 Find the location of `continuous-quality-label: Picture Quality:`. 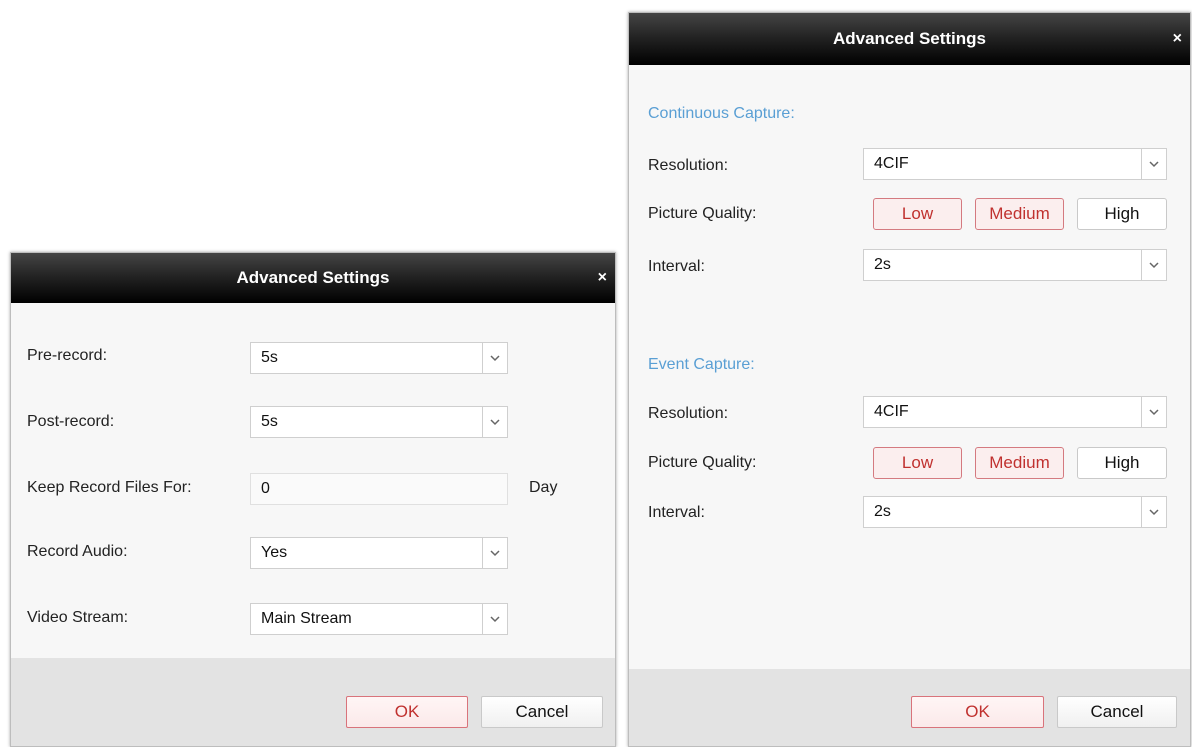

continuous-quality-label: Picture Quality: is located at coordinates (702, 213).